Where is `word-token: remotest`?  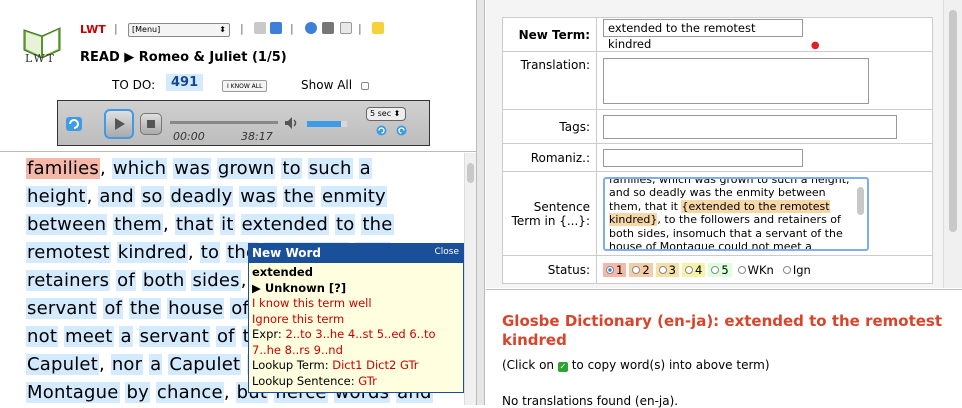
word-token: remotest is located at coordinates (68, 252).